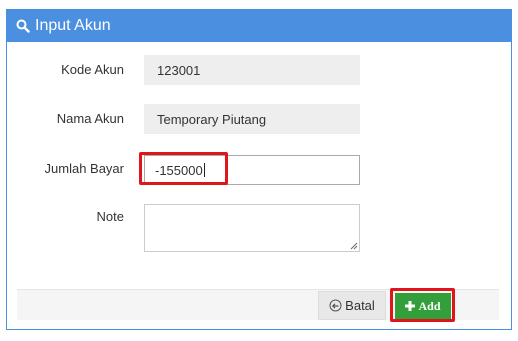 The image size is (518, 341). What do you see at coordinates (429, 305) in the screenshot?
I see `add-label: Add` at bounding box center [429, 305].